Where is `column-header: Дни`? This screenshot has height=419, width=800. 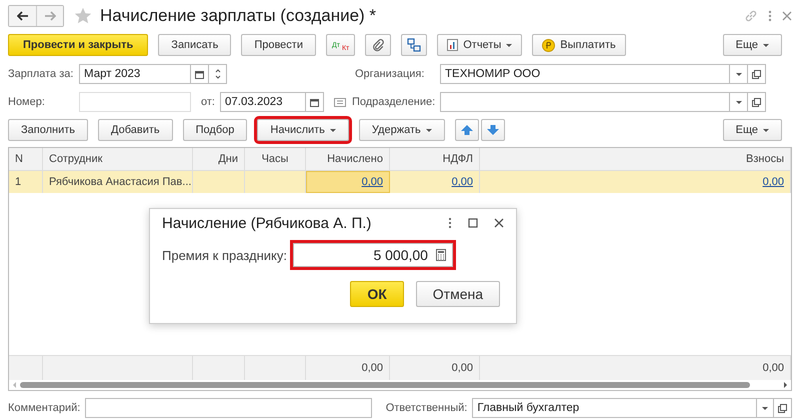
column-header: Дни is located at coordinates (219, 159).